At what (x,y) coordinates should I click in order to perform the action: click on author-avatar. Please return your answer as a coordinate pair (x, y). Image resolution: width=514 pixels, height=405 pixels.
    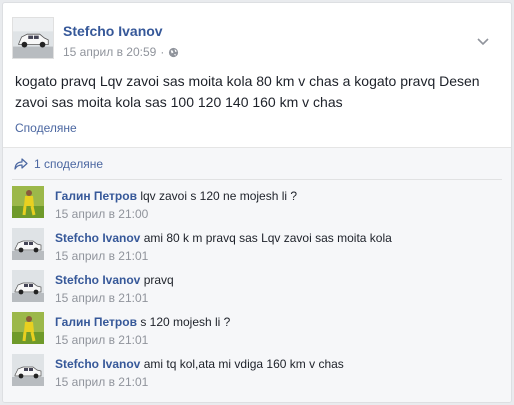
    Looking at the image, I should click on (33, 38).